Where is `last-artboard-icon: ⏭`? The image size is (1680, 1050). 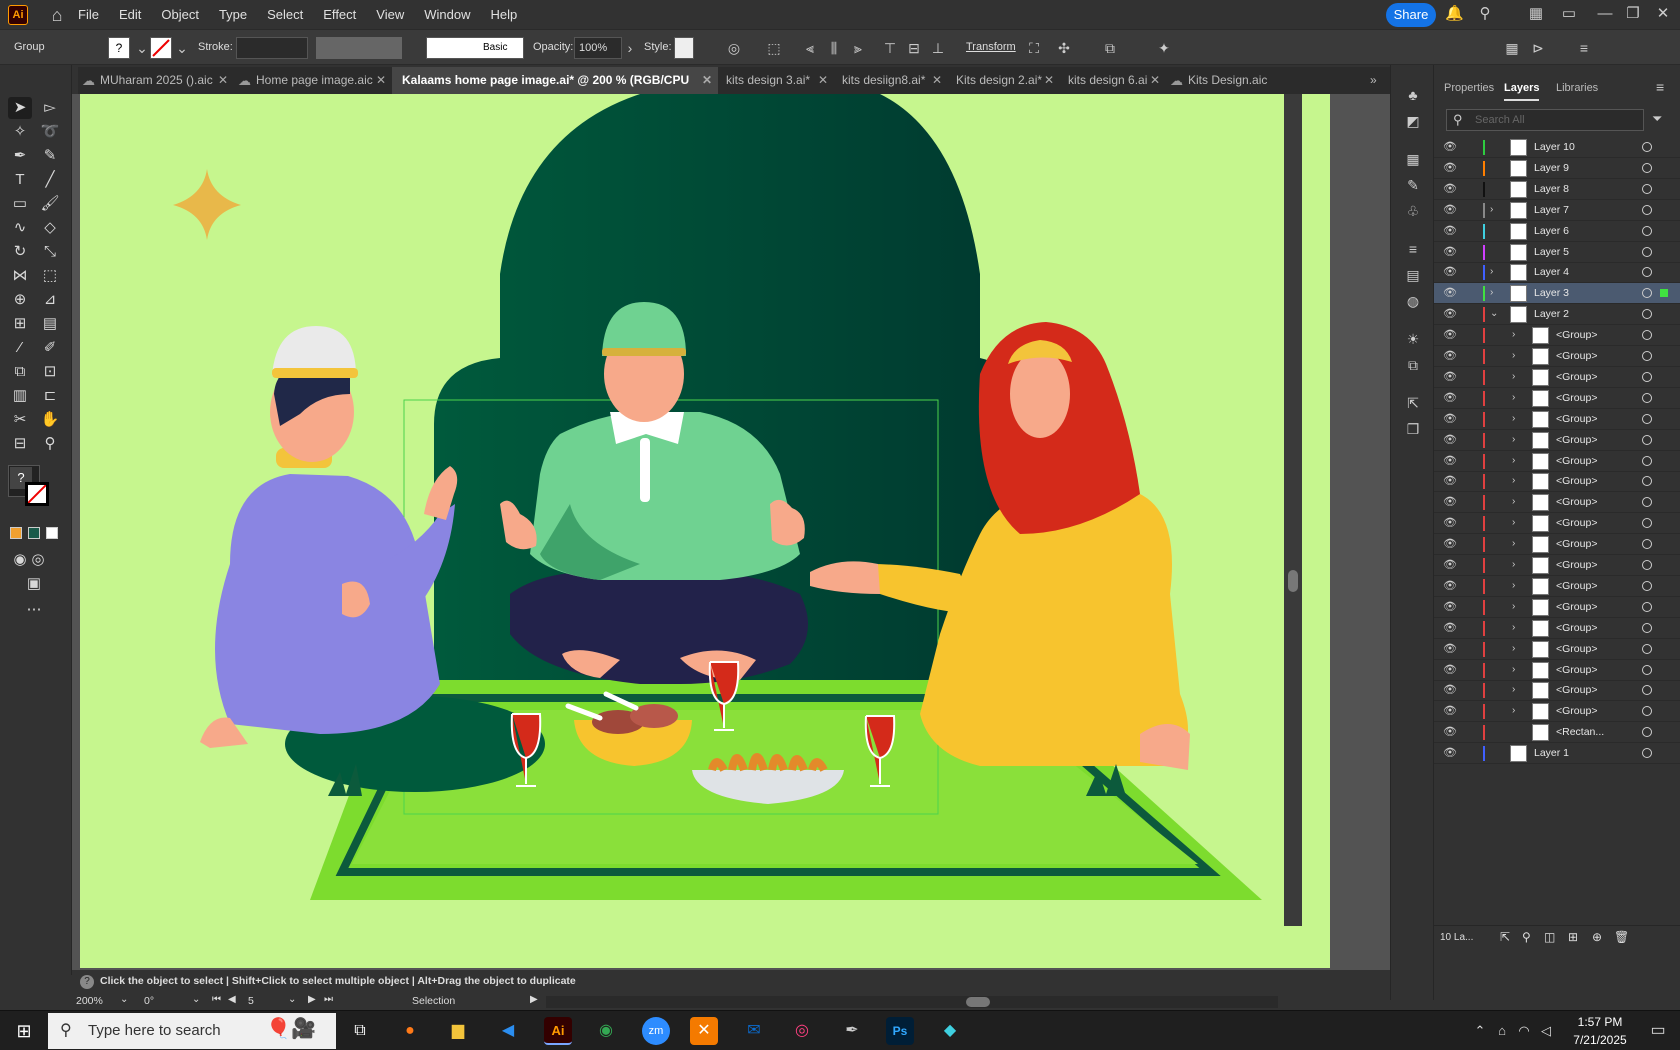
last-artboard-icon: ⏭ is located at coordinates (328, 999).